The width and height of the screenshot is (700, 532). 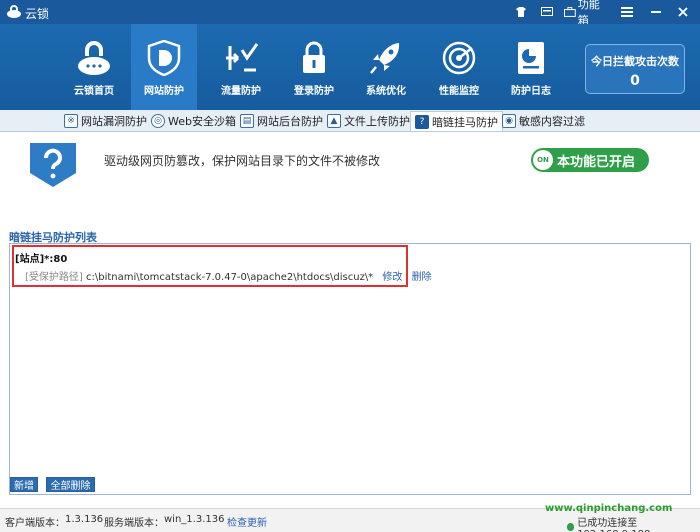 What do you see at coordinates (84, 519) in the screenshot?
I see `client-version: 1.3.136` at bounding box center [84, 519].